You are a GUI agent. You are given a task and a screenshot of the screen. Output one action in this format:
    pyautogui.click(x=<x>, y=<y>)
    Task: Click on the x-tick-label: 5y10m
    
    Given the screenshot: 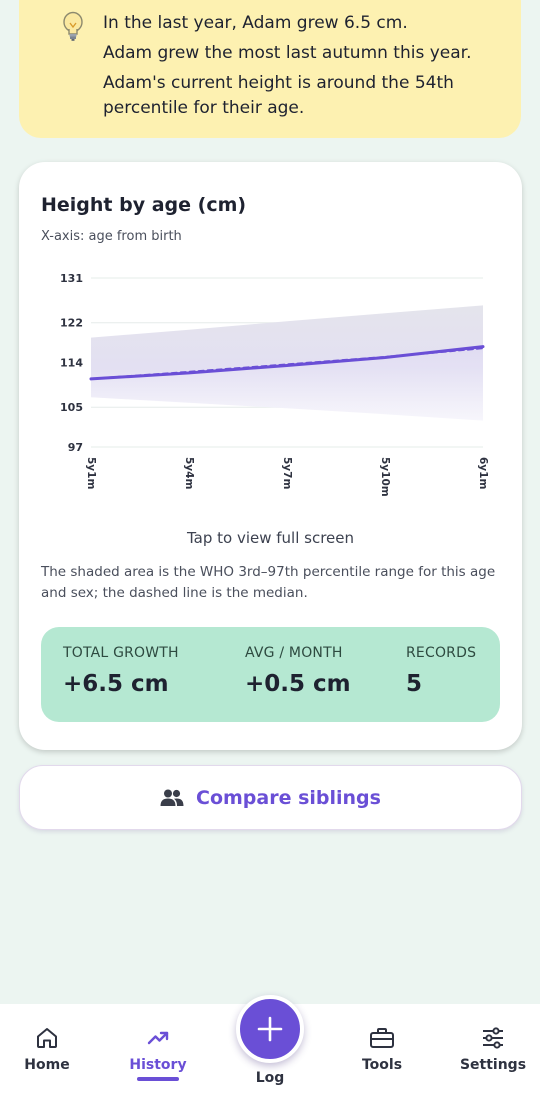 What is the action you would take?
    pyautogui.click(x=385, y=477)
    